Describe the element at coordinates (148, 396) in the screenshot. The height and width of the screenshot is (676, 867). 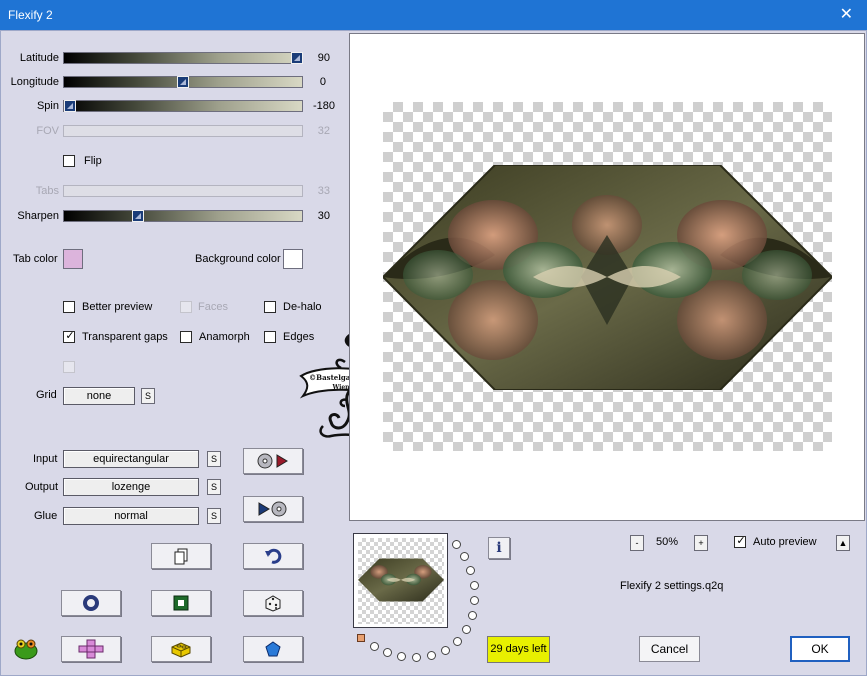
I see `grid-s-button: S` at that location.